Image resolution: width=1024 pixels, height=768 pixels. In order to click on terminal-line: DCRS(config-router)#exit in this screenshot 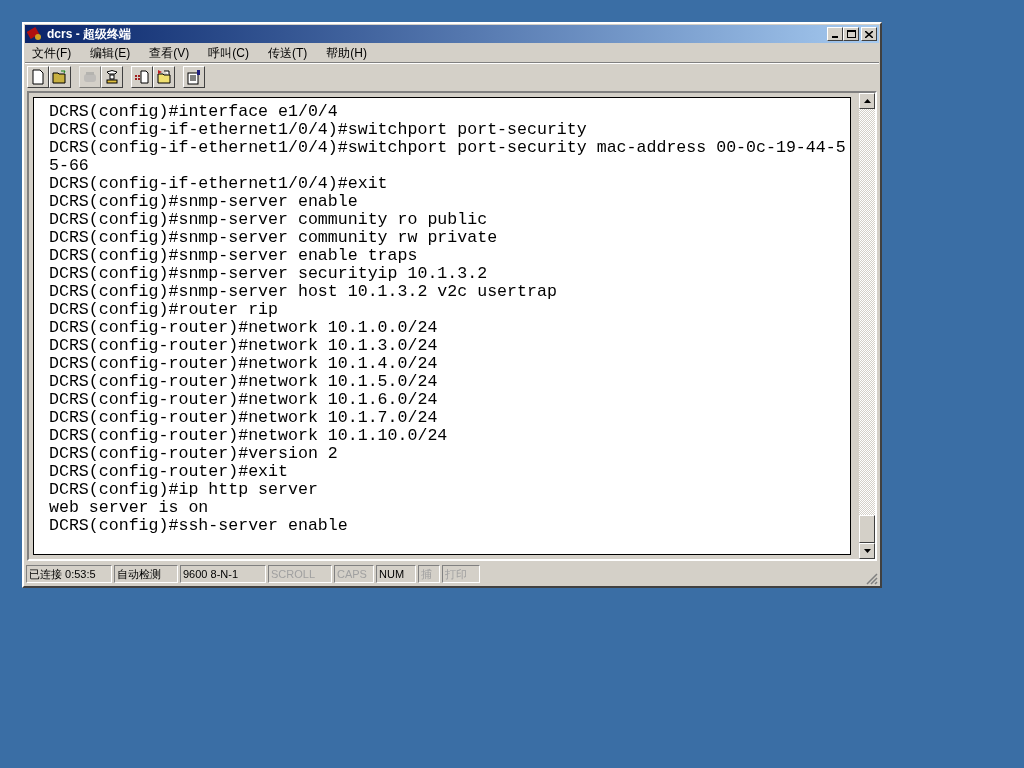, I will do `click(168, 472)`.